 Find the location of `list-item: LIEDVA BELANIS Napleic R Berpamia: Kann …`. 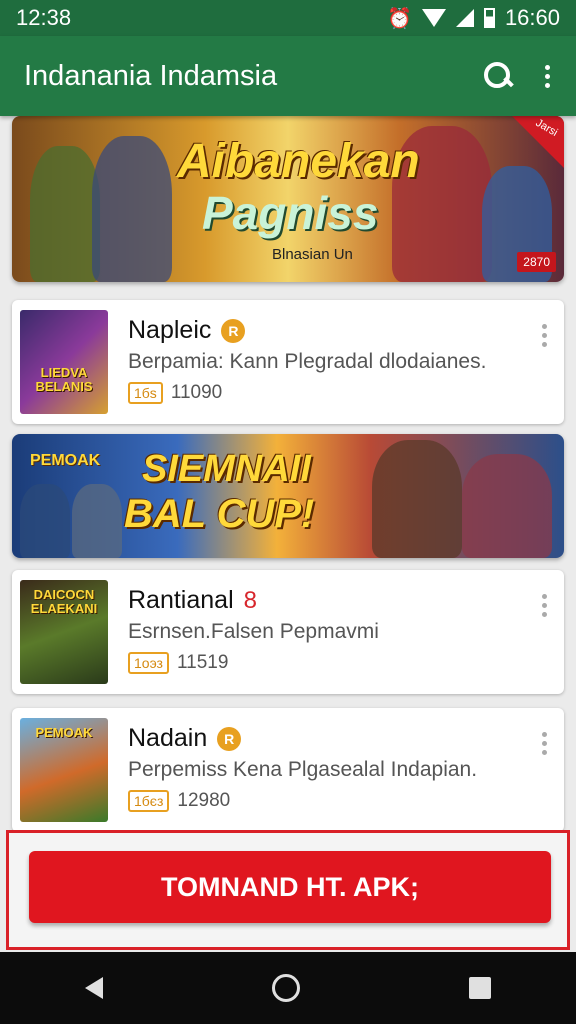

list-item: LIEDVA BELANIS Napleic R Berpamia: Kann … is located at coordinates (288, 362).